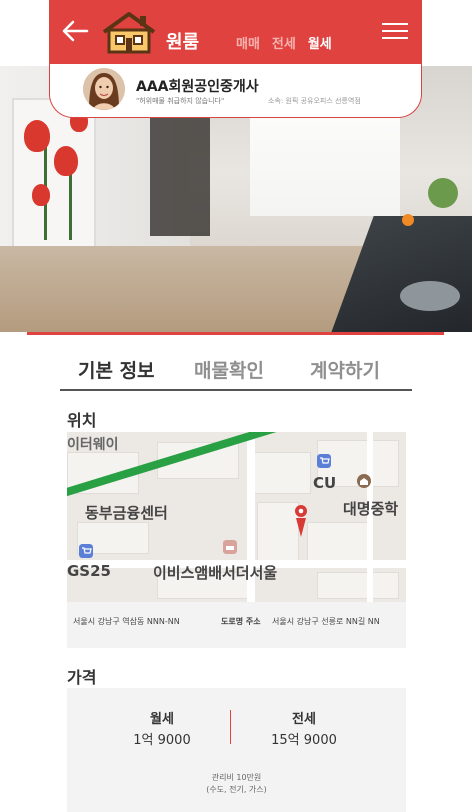 The width and height of the screenshot is (472, 812). I want to click on hotel-icon, so click(230, 547).